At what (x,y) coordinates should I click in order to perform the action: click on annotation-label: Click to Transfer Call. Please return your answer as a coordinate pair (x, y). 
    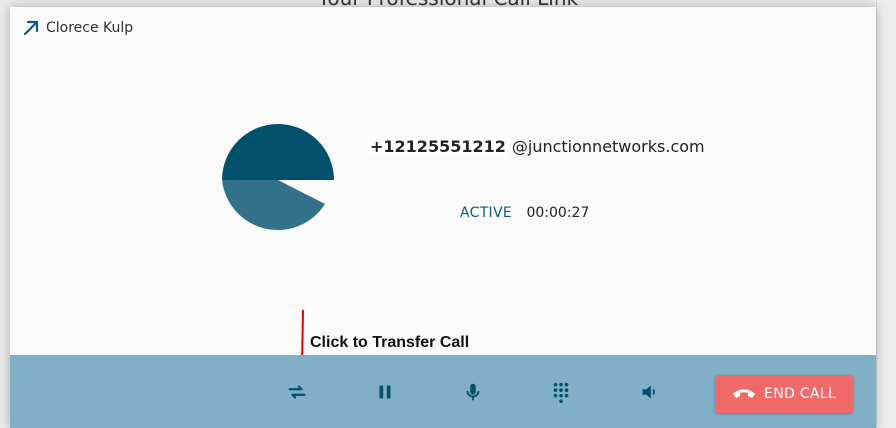
    Looking at the image, I should click on (390, 342).